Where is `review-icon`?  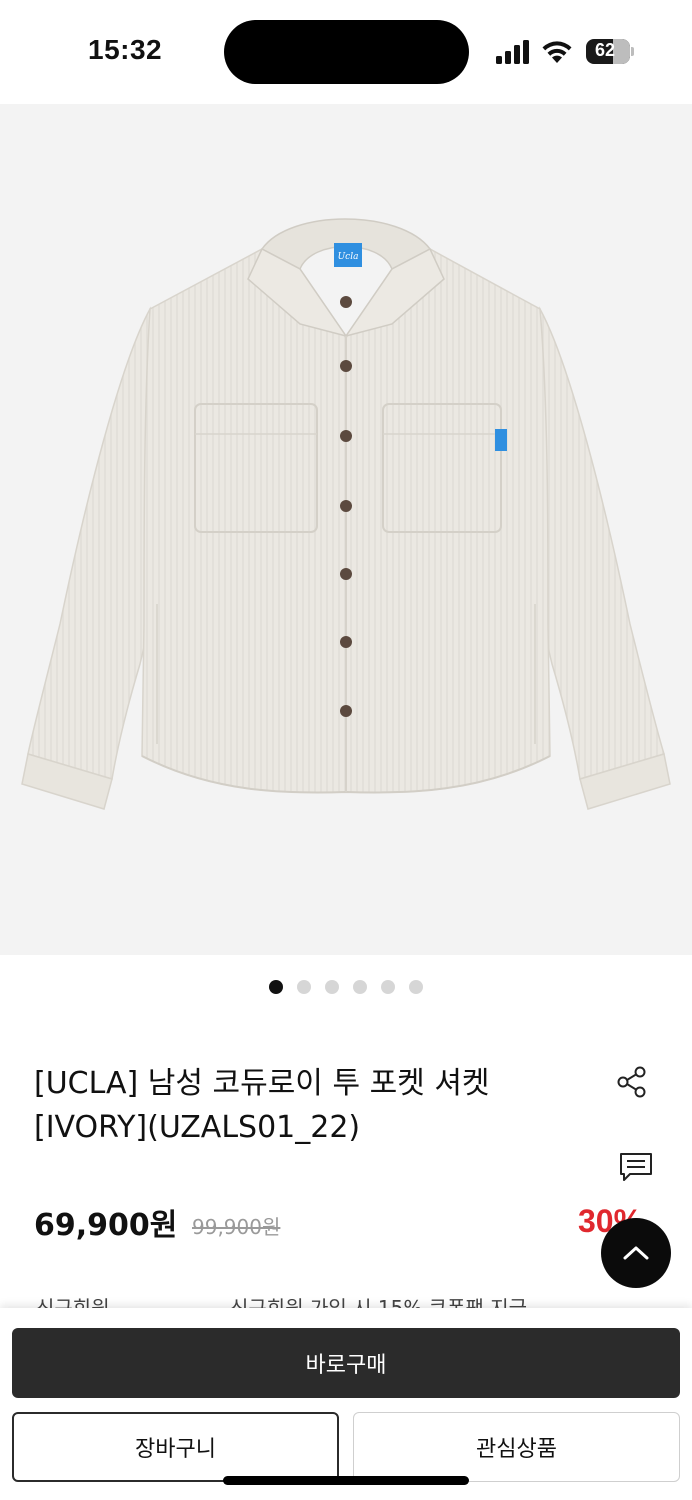
review-icon is located at coordinates (636, 1167).